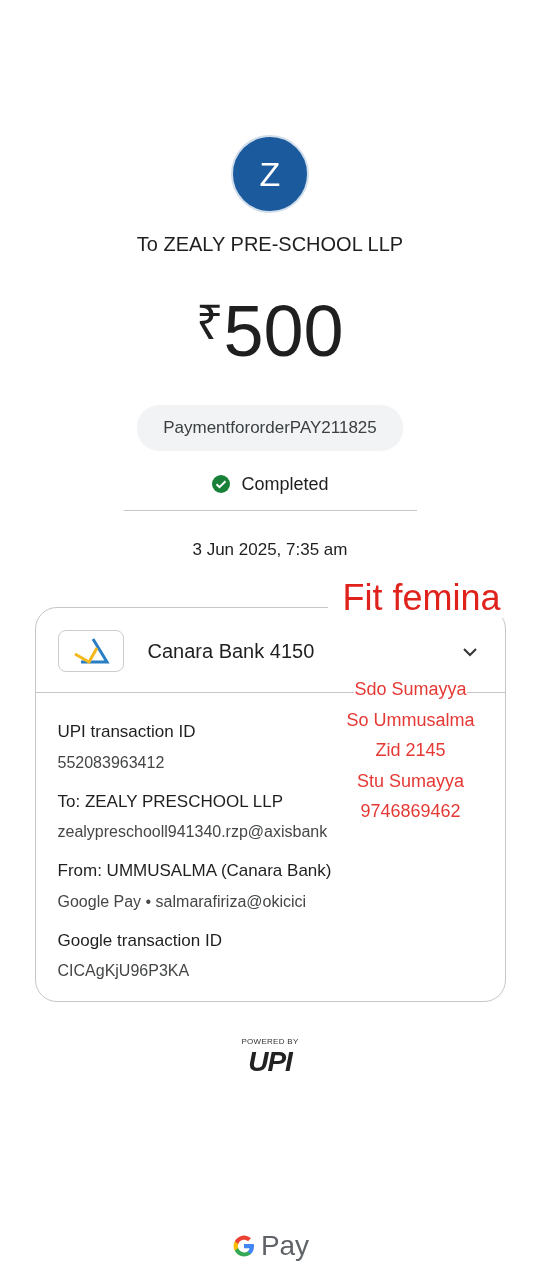 The height and width of the screenshot is (1287, 540). What do you see at coordinates (123, 971) in the screenshot?
I see `detail-value: CICAgKjU96P3KA` at bounding box center [123, 971].